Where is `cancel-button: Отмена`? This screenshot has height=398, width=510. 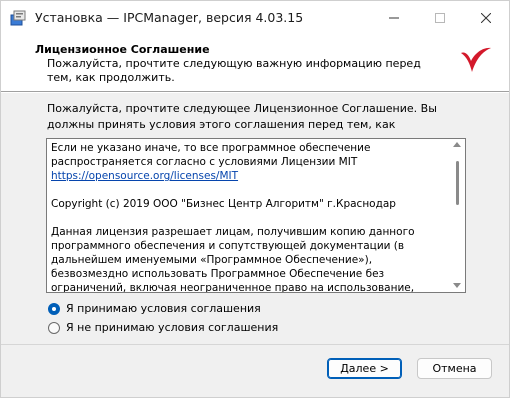
cancel-button: Отмена is located at coordinates (454, 368).